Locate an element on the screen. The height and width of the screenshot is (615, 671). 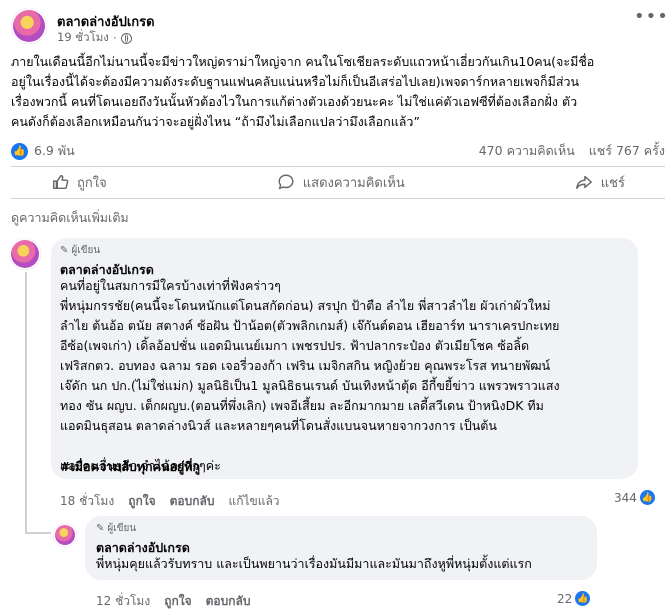
reaction-count: 6.9 พัน is located at coordinates (54, 151).